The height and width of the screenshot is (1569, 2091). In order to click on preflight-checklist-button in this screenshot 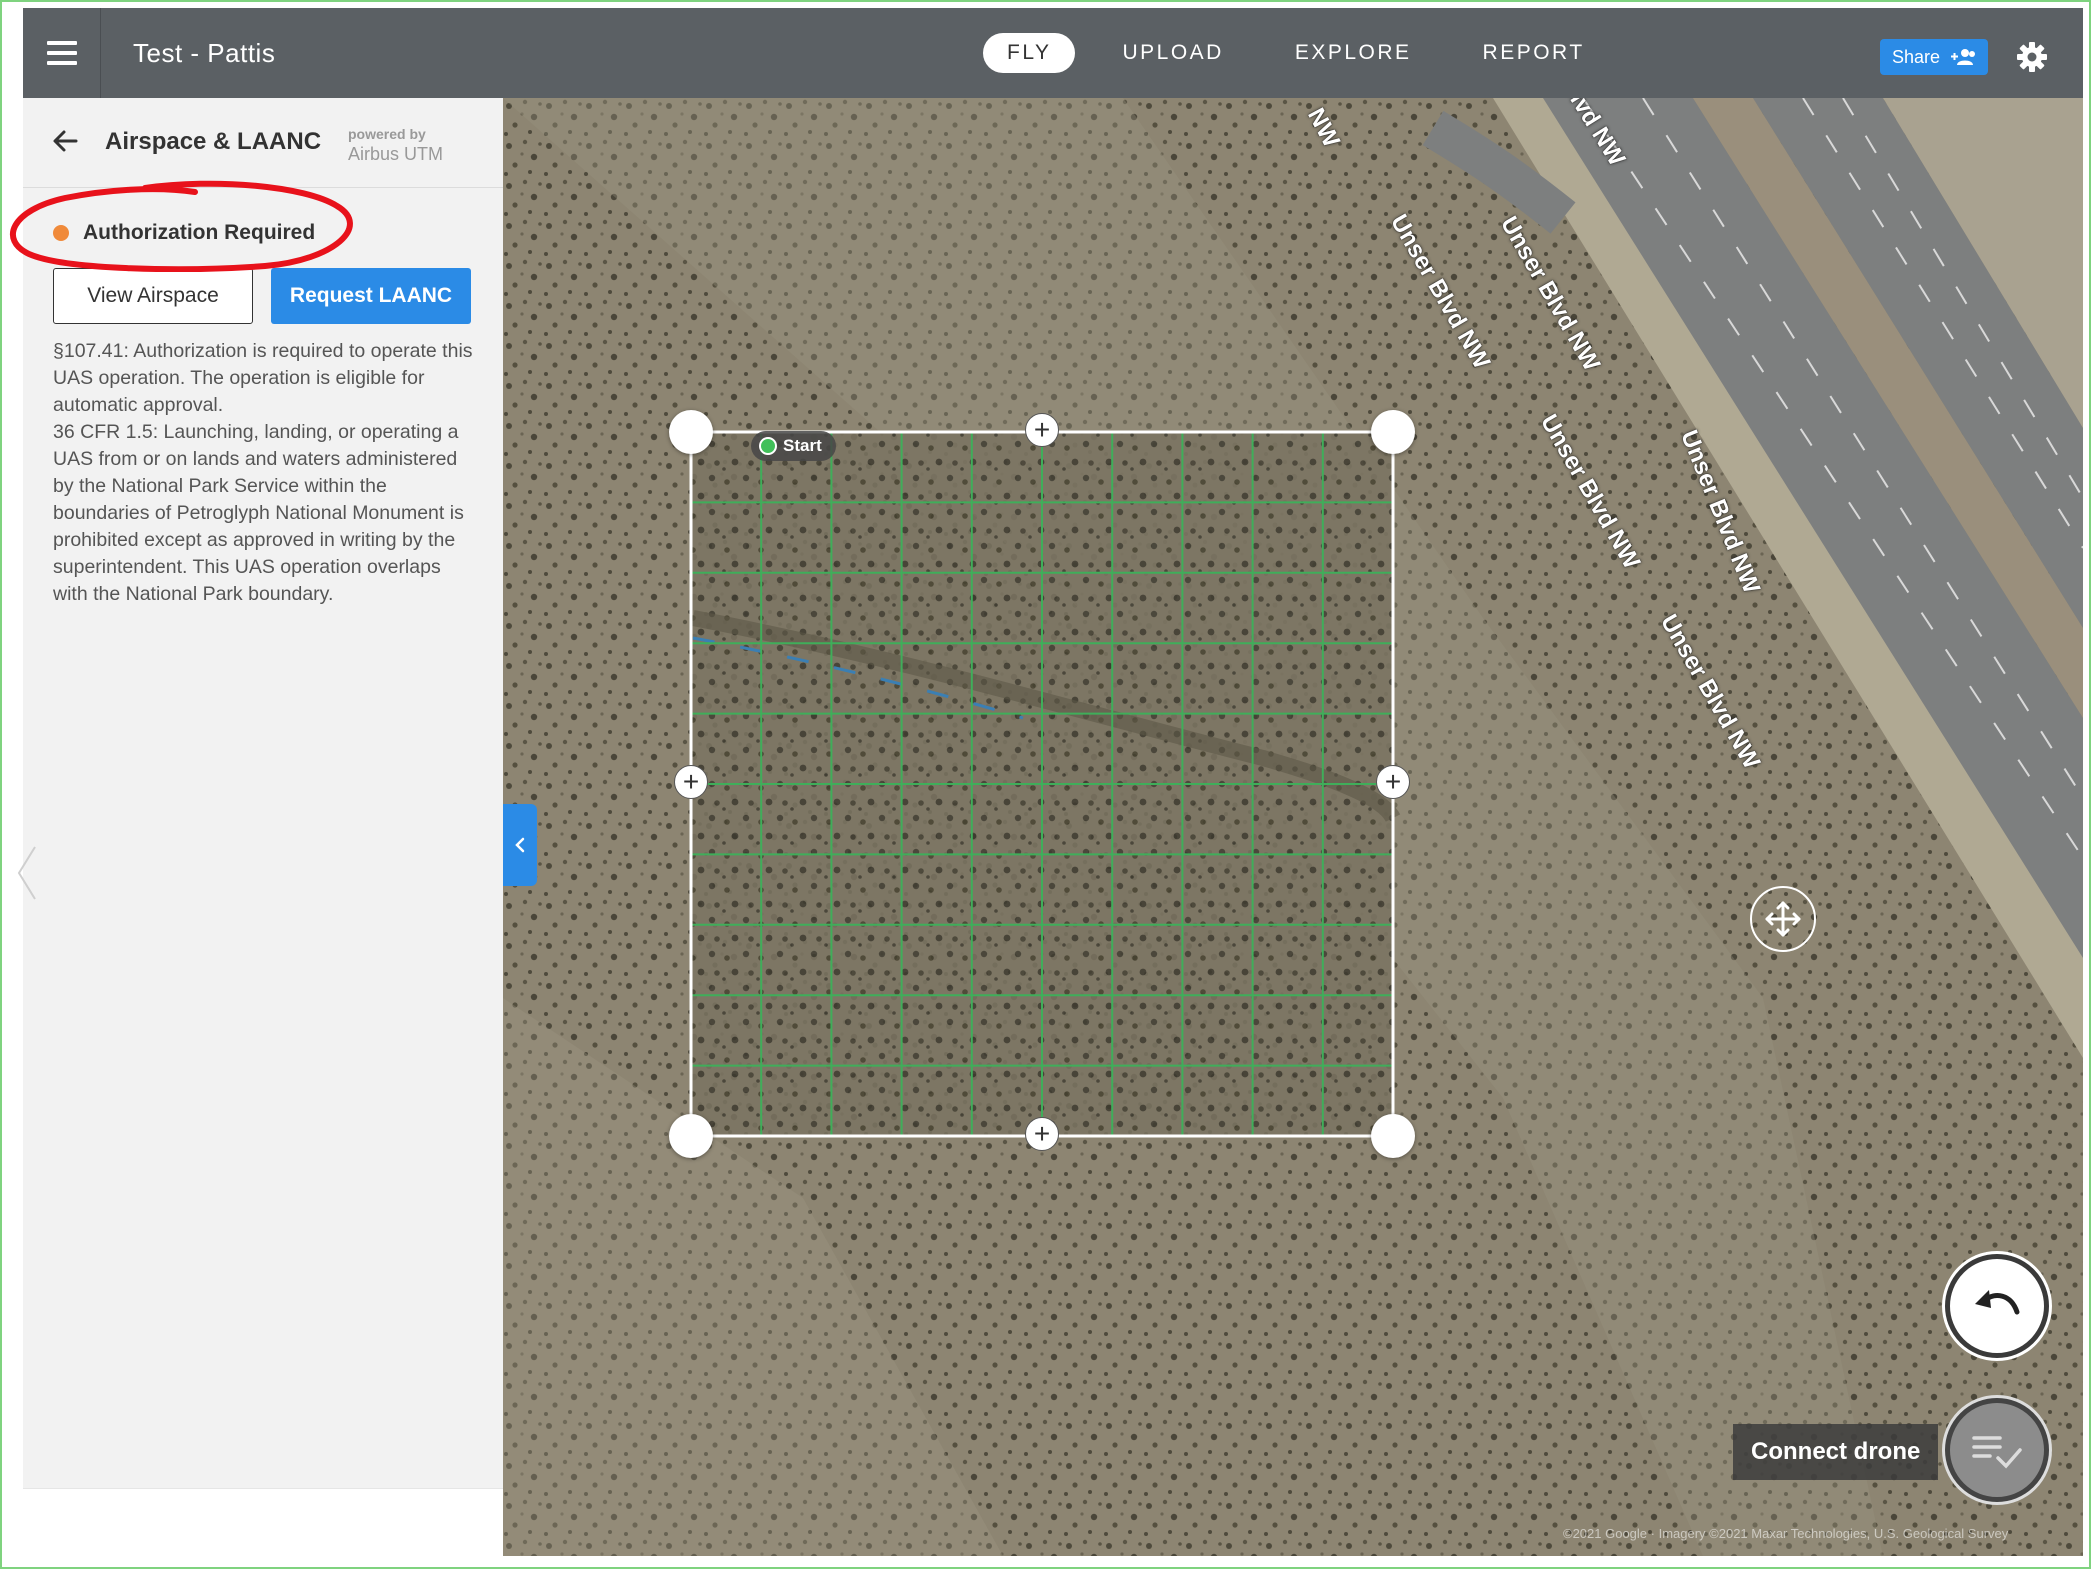, I will do `click(1997, 1450)`.